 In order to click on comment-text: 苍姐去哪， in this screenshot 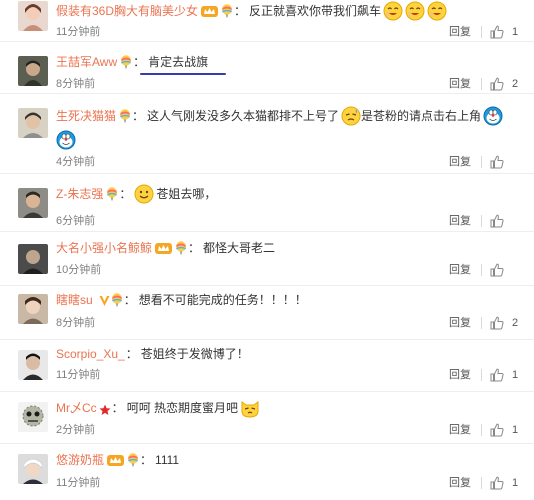, I will do `click(186, 194)`.